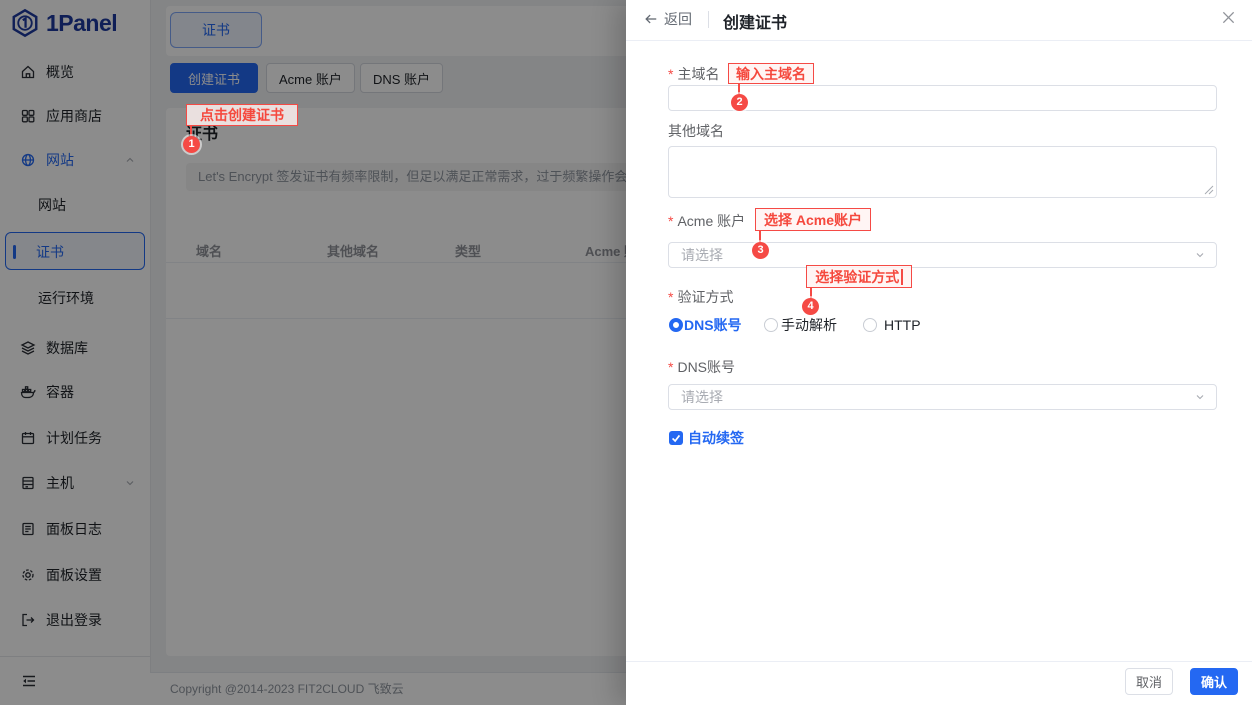 This screenshot has height=705, width=1252. What do you see at coordinates (702, 367) in the screenshot?
I see `field-label-dns-account: * DNS账号` at bounding box center [702, 367].